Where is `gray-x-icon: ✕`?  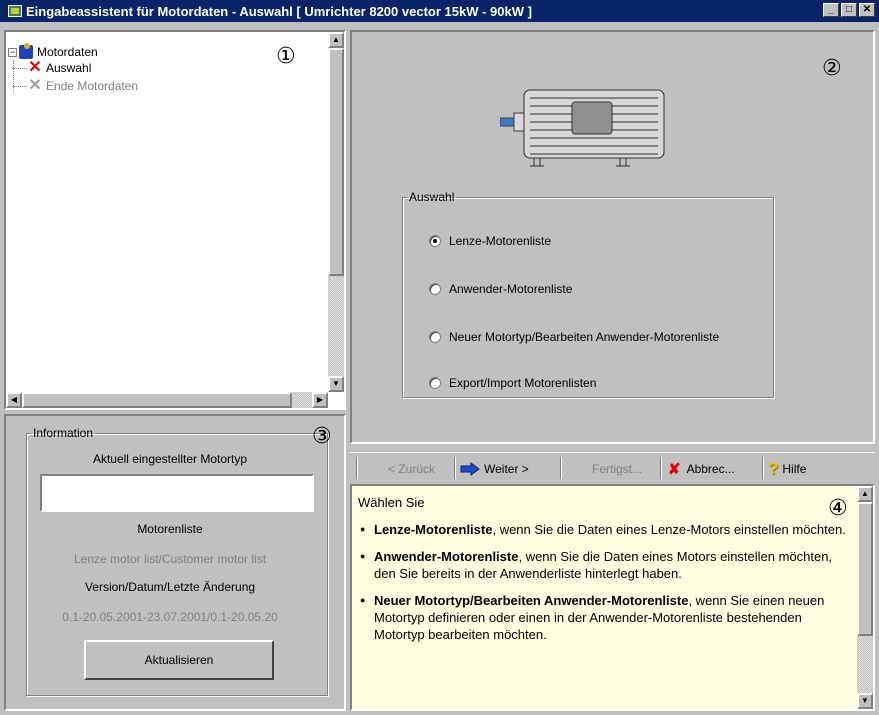
gray-x-icon: ✕ is located at coordinates (35, 85).